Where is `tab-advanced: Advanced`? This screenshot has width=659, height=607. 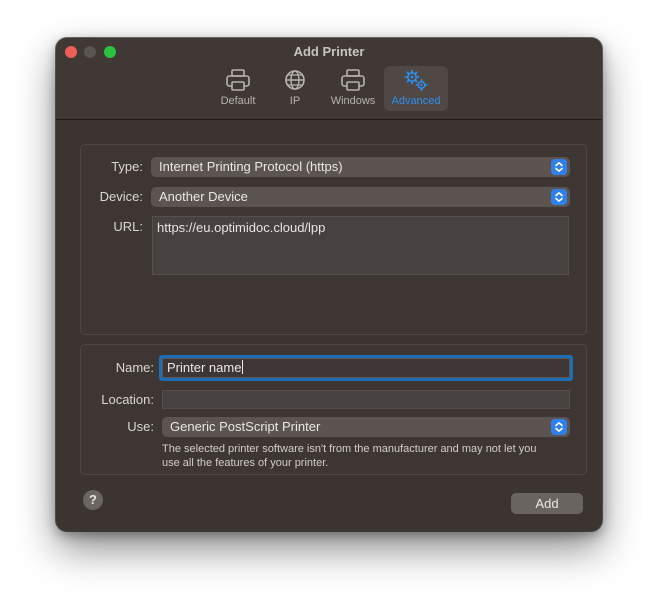 tab-advanced: Advanced is located at coordinates (416, 88).